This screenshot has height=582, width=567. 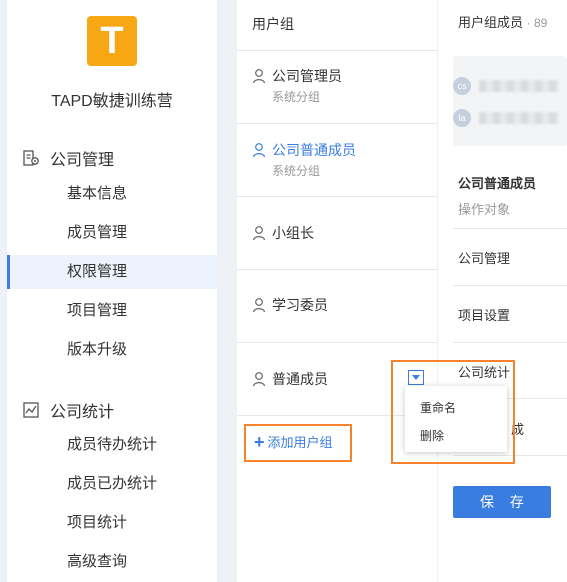 What do you see at coordinates (462, 118) in the screenshot?
I see `avatar: la` at bounding box center [462, 118].